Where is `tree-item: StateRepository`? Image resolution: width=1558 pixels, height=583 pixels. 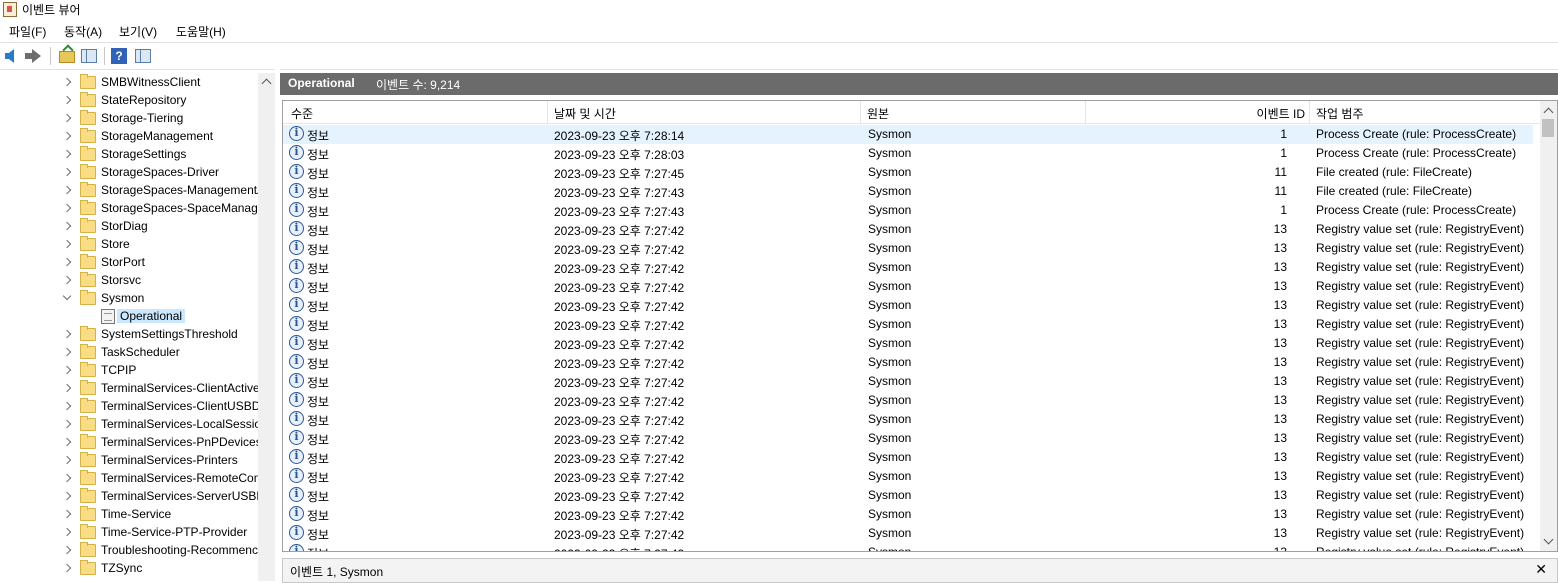
tree-item: StateRepository is located at coordinates (129, 101).